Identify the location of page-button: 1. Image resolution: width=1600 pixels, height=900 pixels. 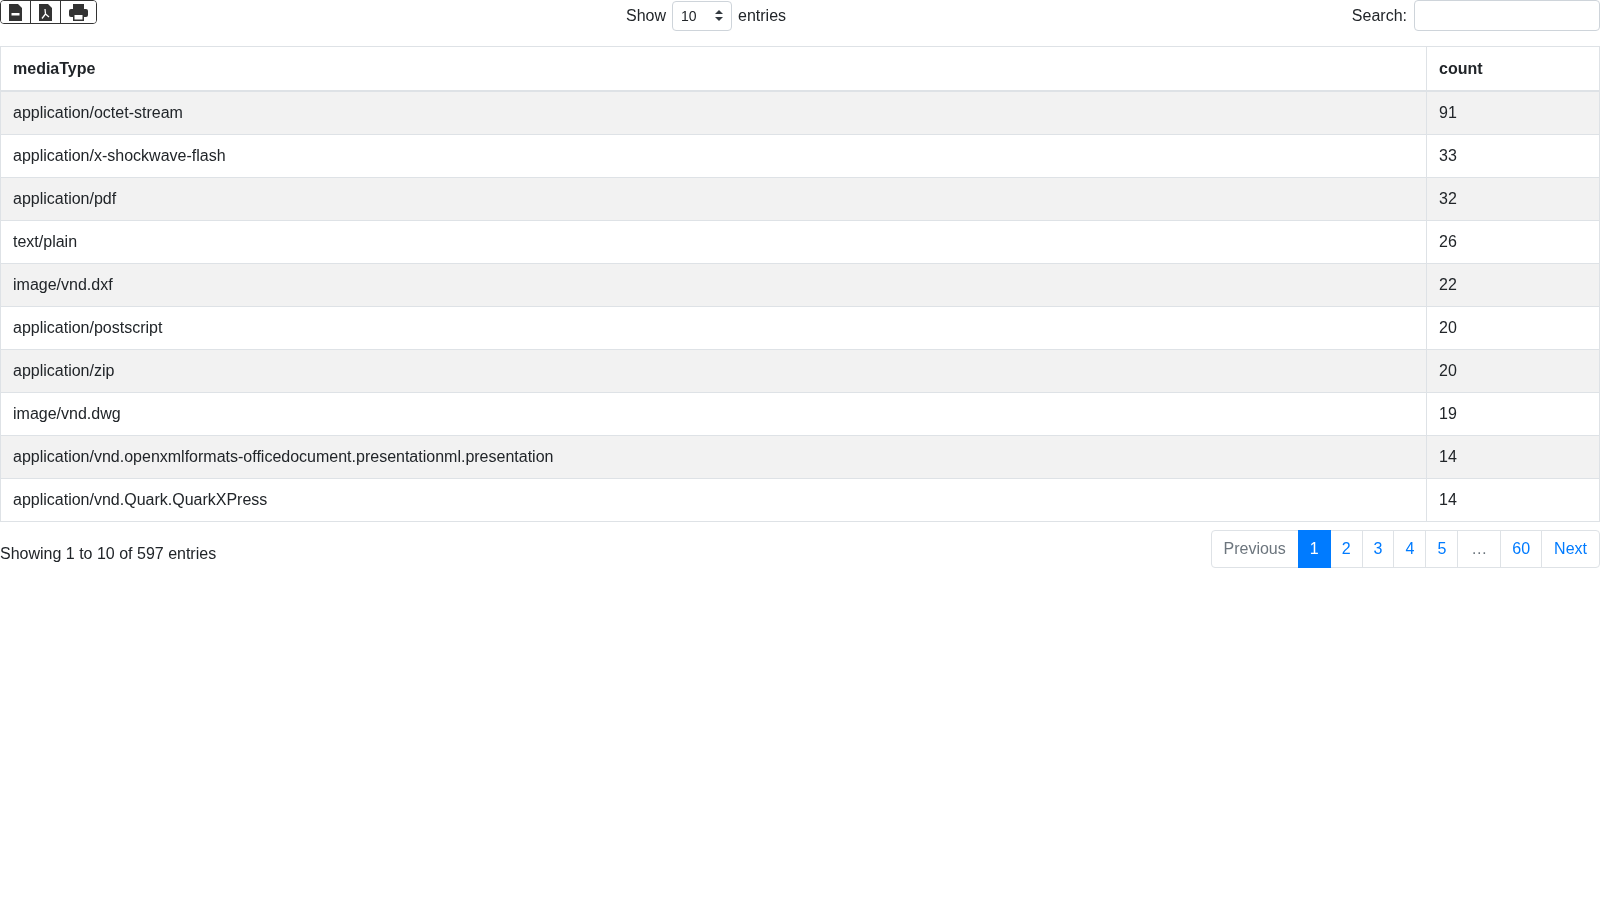
(1314, 549).